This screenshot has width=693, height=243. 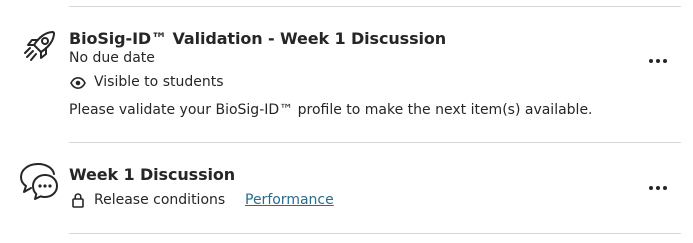 What do you see at coordinates (78, 83) in the screenshot?
I see `eye-icon` at bounding box center [78, 83].